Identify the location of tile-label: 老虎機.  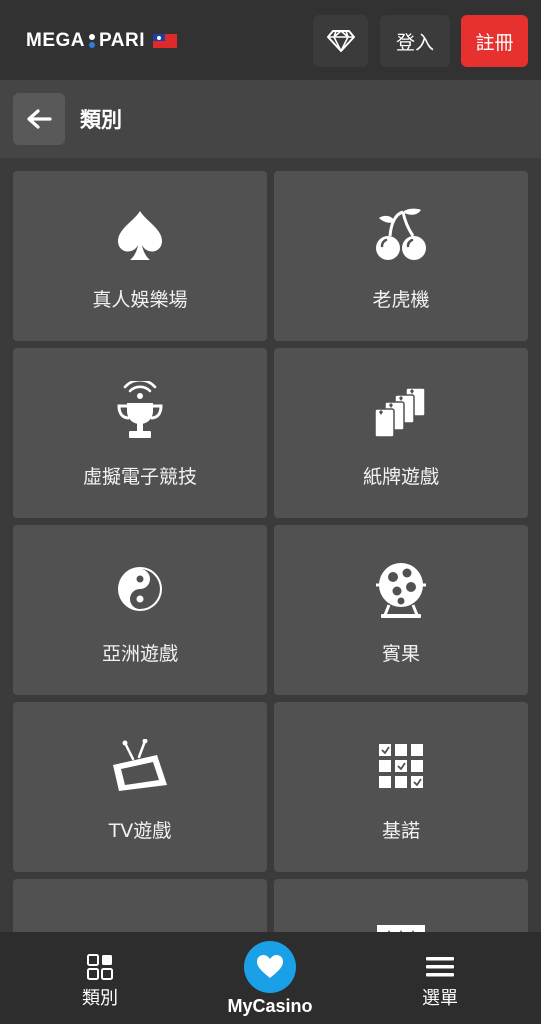
(401, 300).